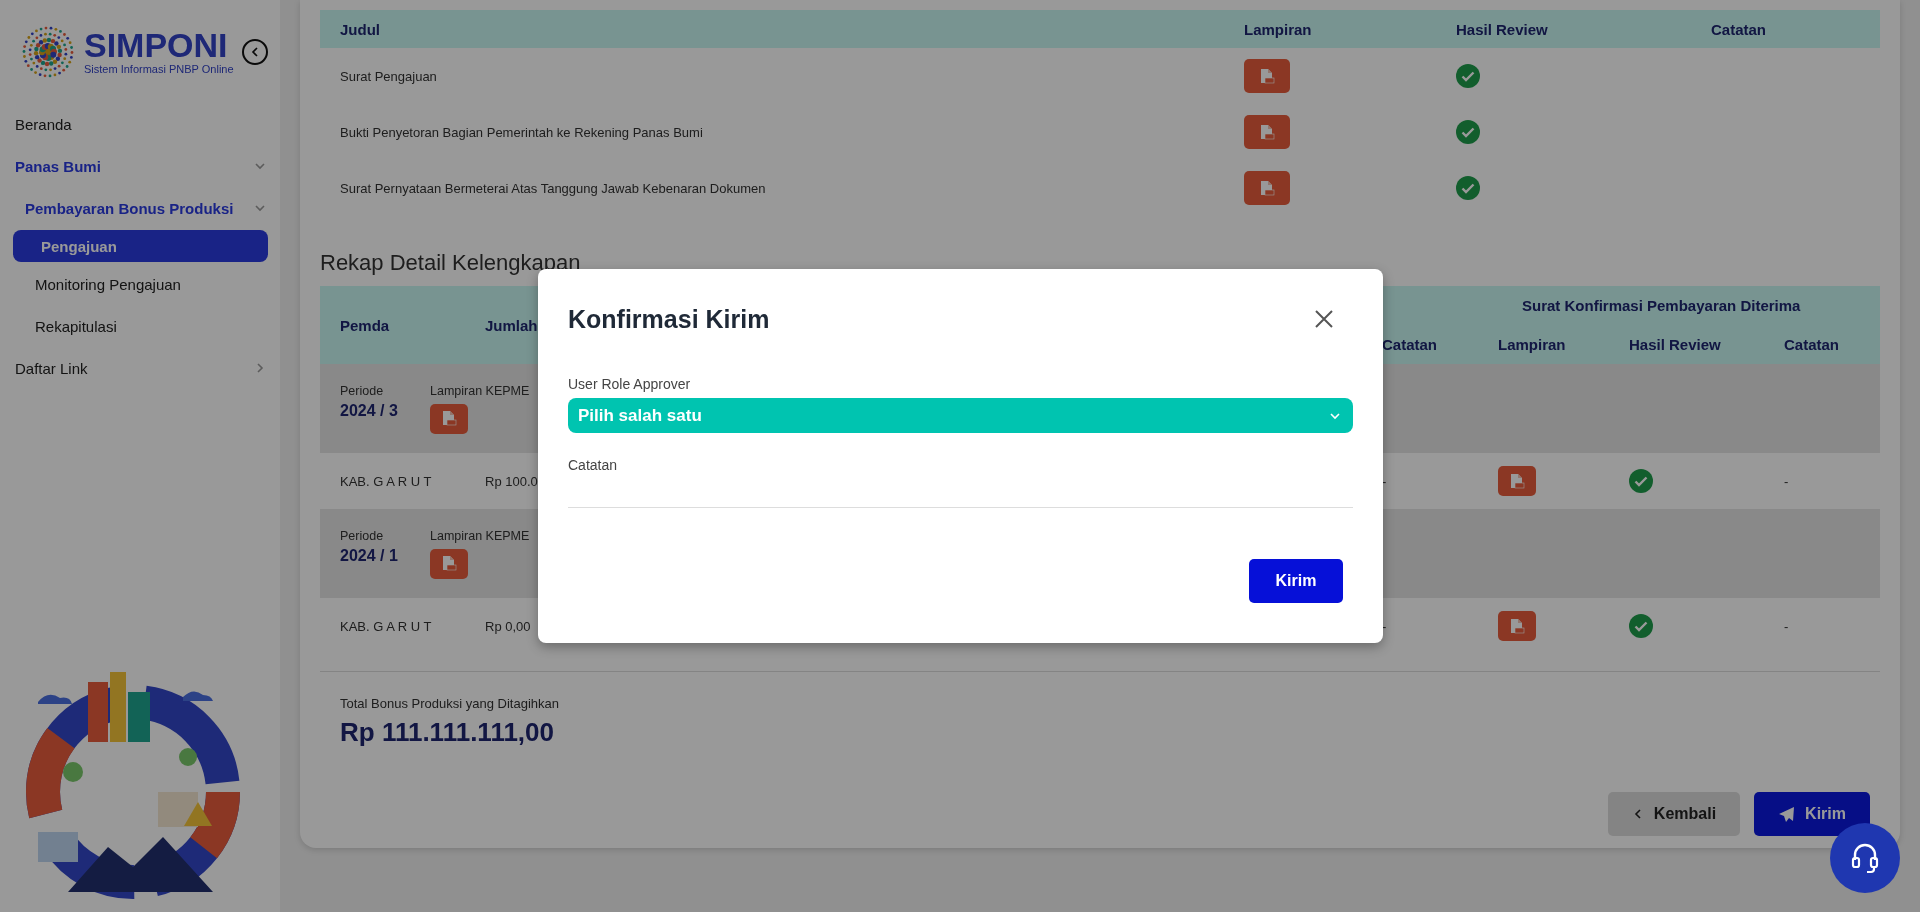 This screenshot has height=912, width=1920. Describe the element at coordinates (150, 326) in the screenshot. I see `menu-item: Rekapitulasi` at that location.